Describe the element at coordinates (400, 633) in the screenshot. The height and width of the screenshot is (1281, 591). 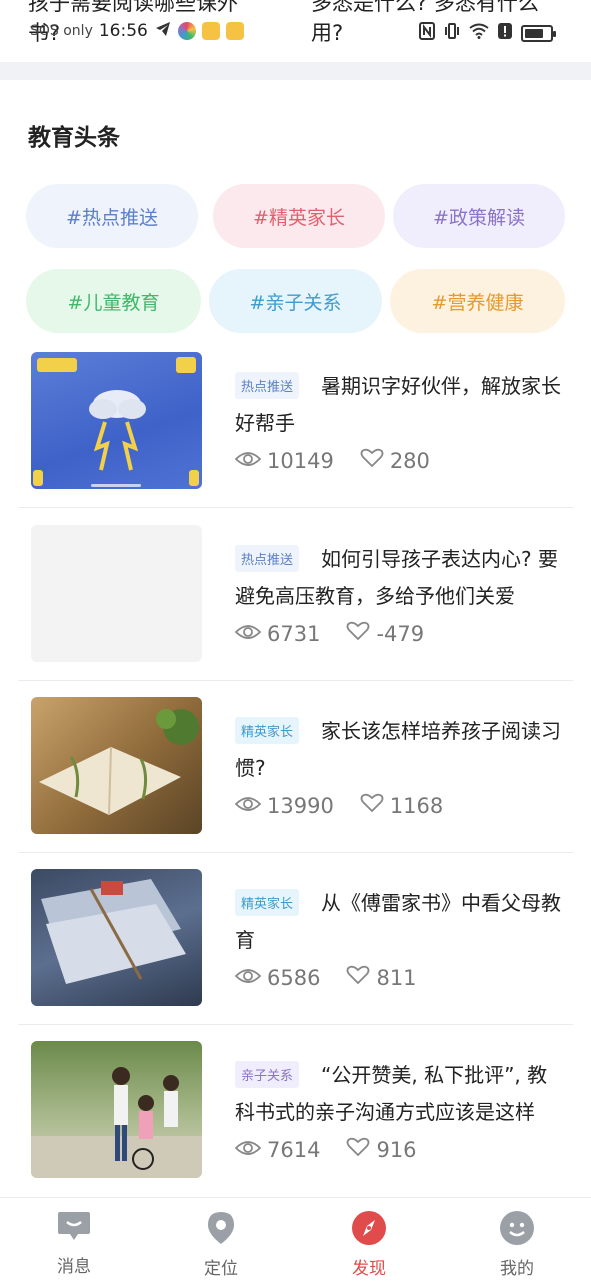
I see `like-count: -479` at that location.